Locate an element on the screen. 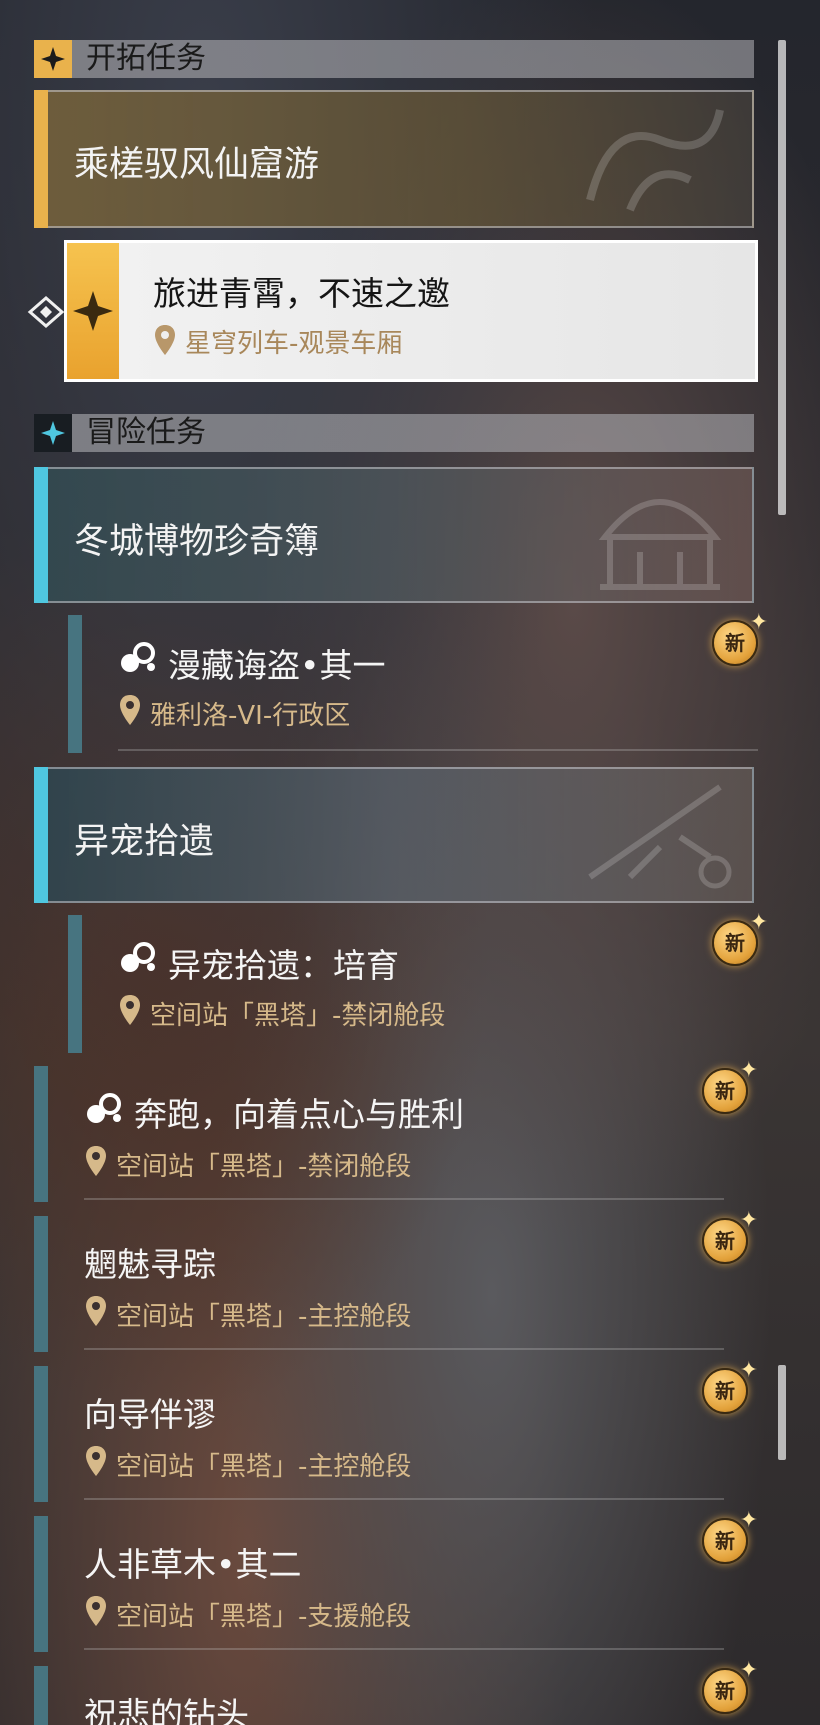  selected-task-marker is located at coordinates (46, 314).